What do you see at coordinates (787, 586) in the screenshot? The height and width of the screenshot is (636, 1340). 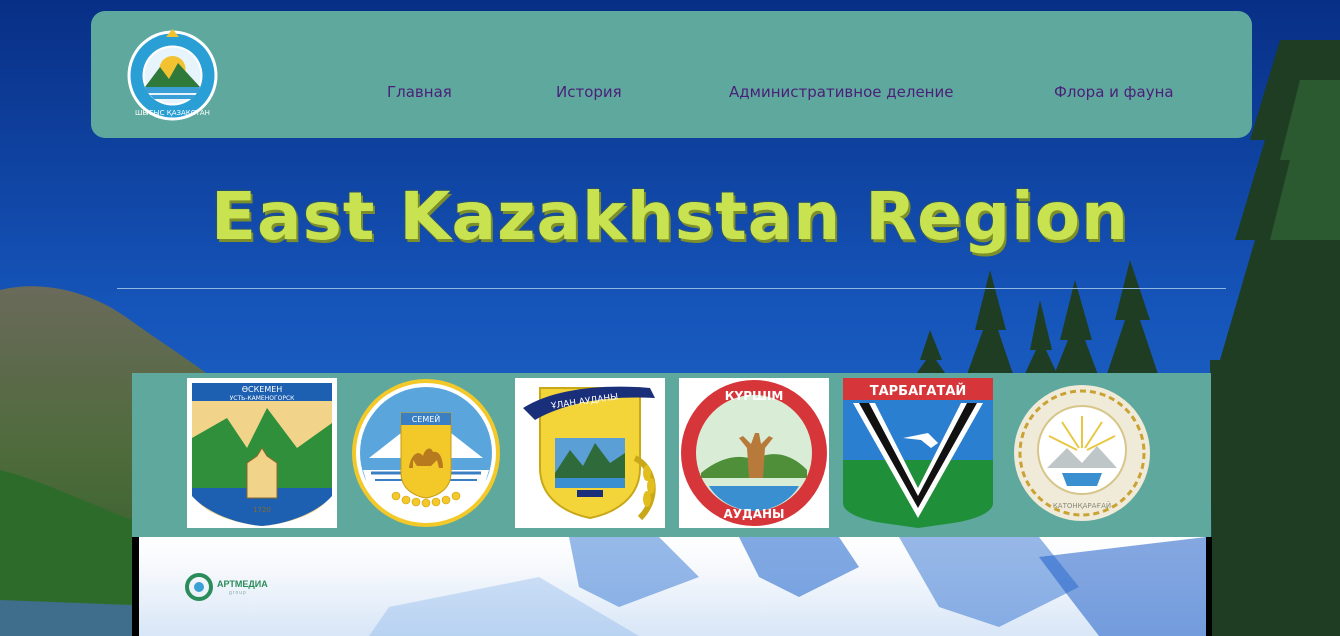 I see `video-sky-clouds` at bounding box center [787, 586].